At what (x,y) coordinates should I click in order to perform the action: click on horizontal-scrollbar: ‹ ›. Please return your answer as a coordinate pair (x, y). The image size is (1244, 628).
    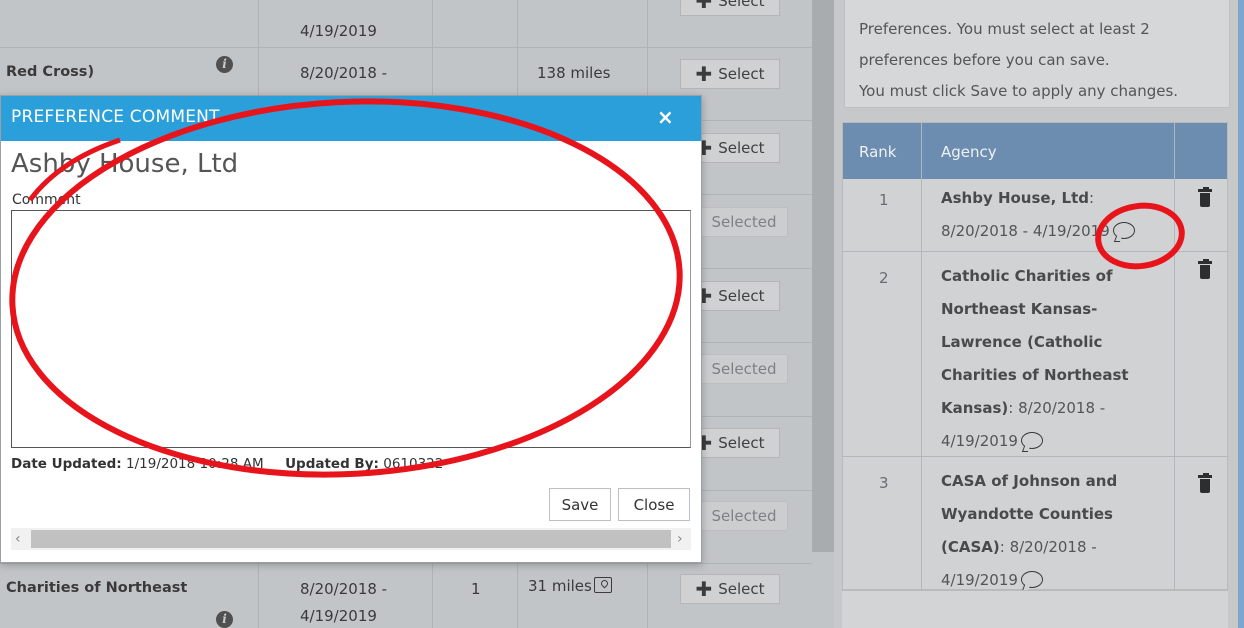
    Looking at the image, I should click on (351, 539).